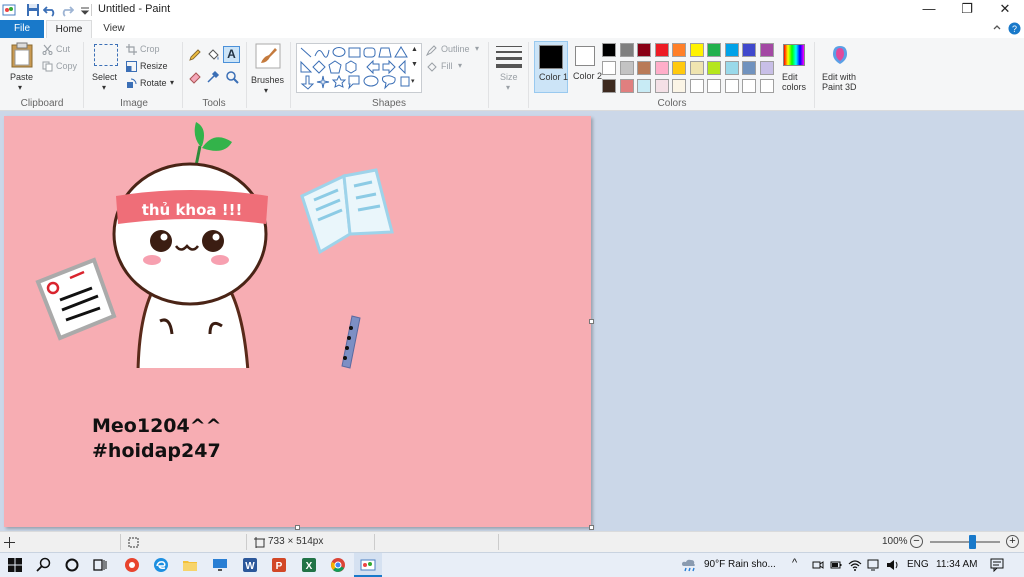 The height and width of the screenshot is (577, 1024). What do you see at coordinates (172, 82) in the screenshot?
I see `rotate-dropdown-chevron-icon: ▾` at bounding box center [172, 82].